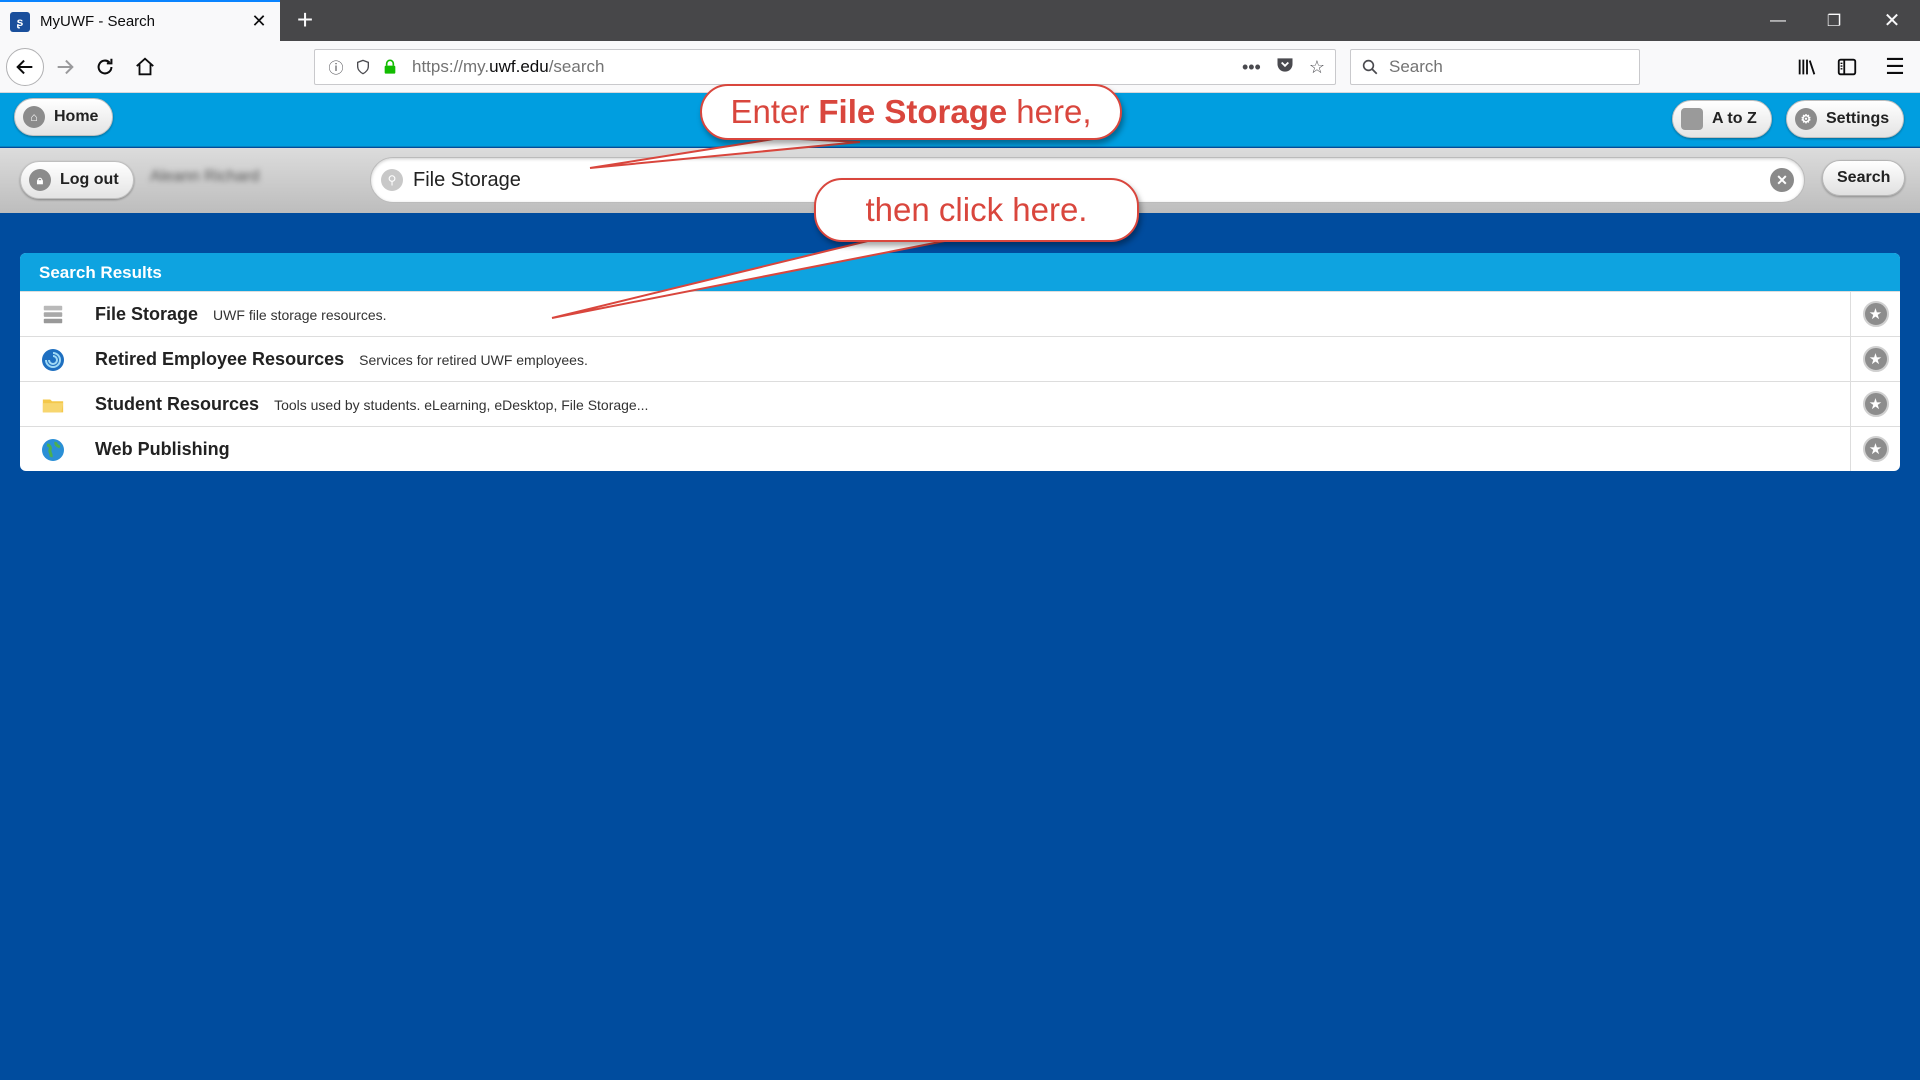 The width and height of the screenshot is (1920, 1080). What do you see at coordinates (1806, 119) in the screenshot?
I see `gear-icon: ⚙` at bounding box center [1806, 119].